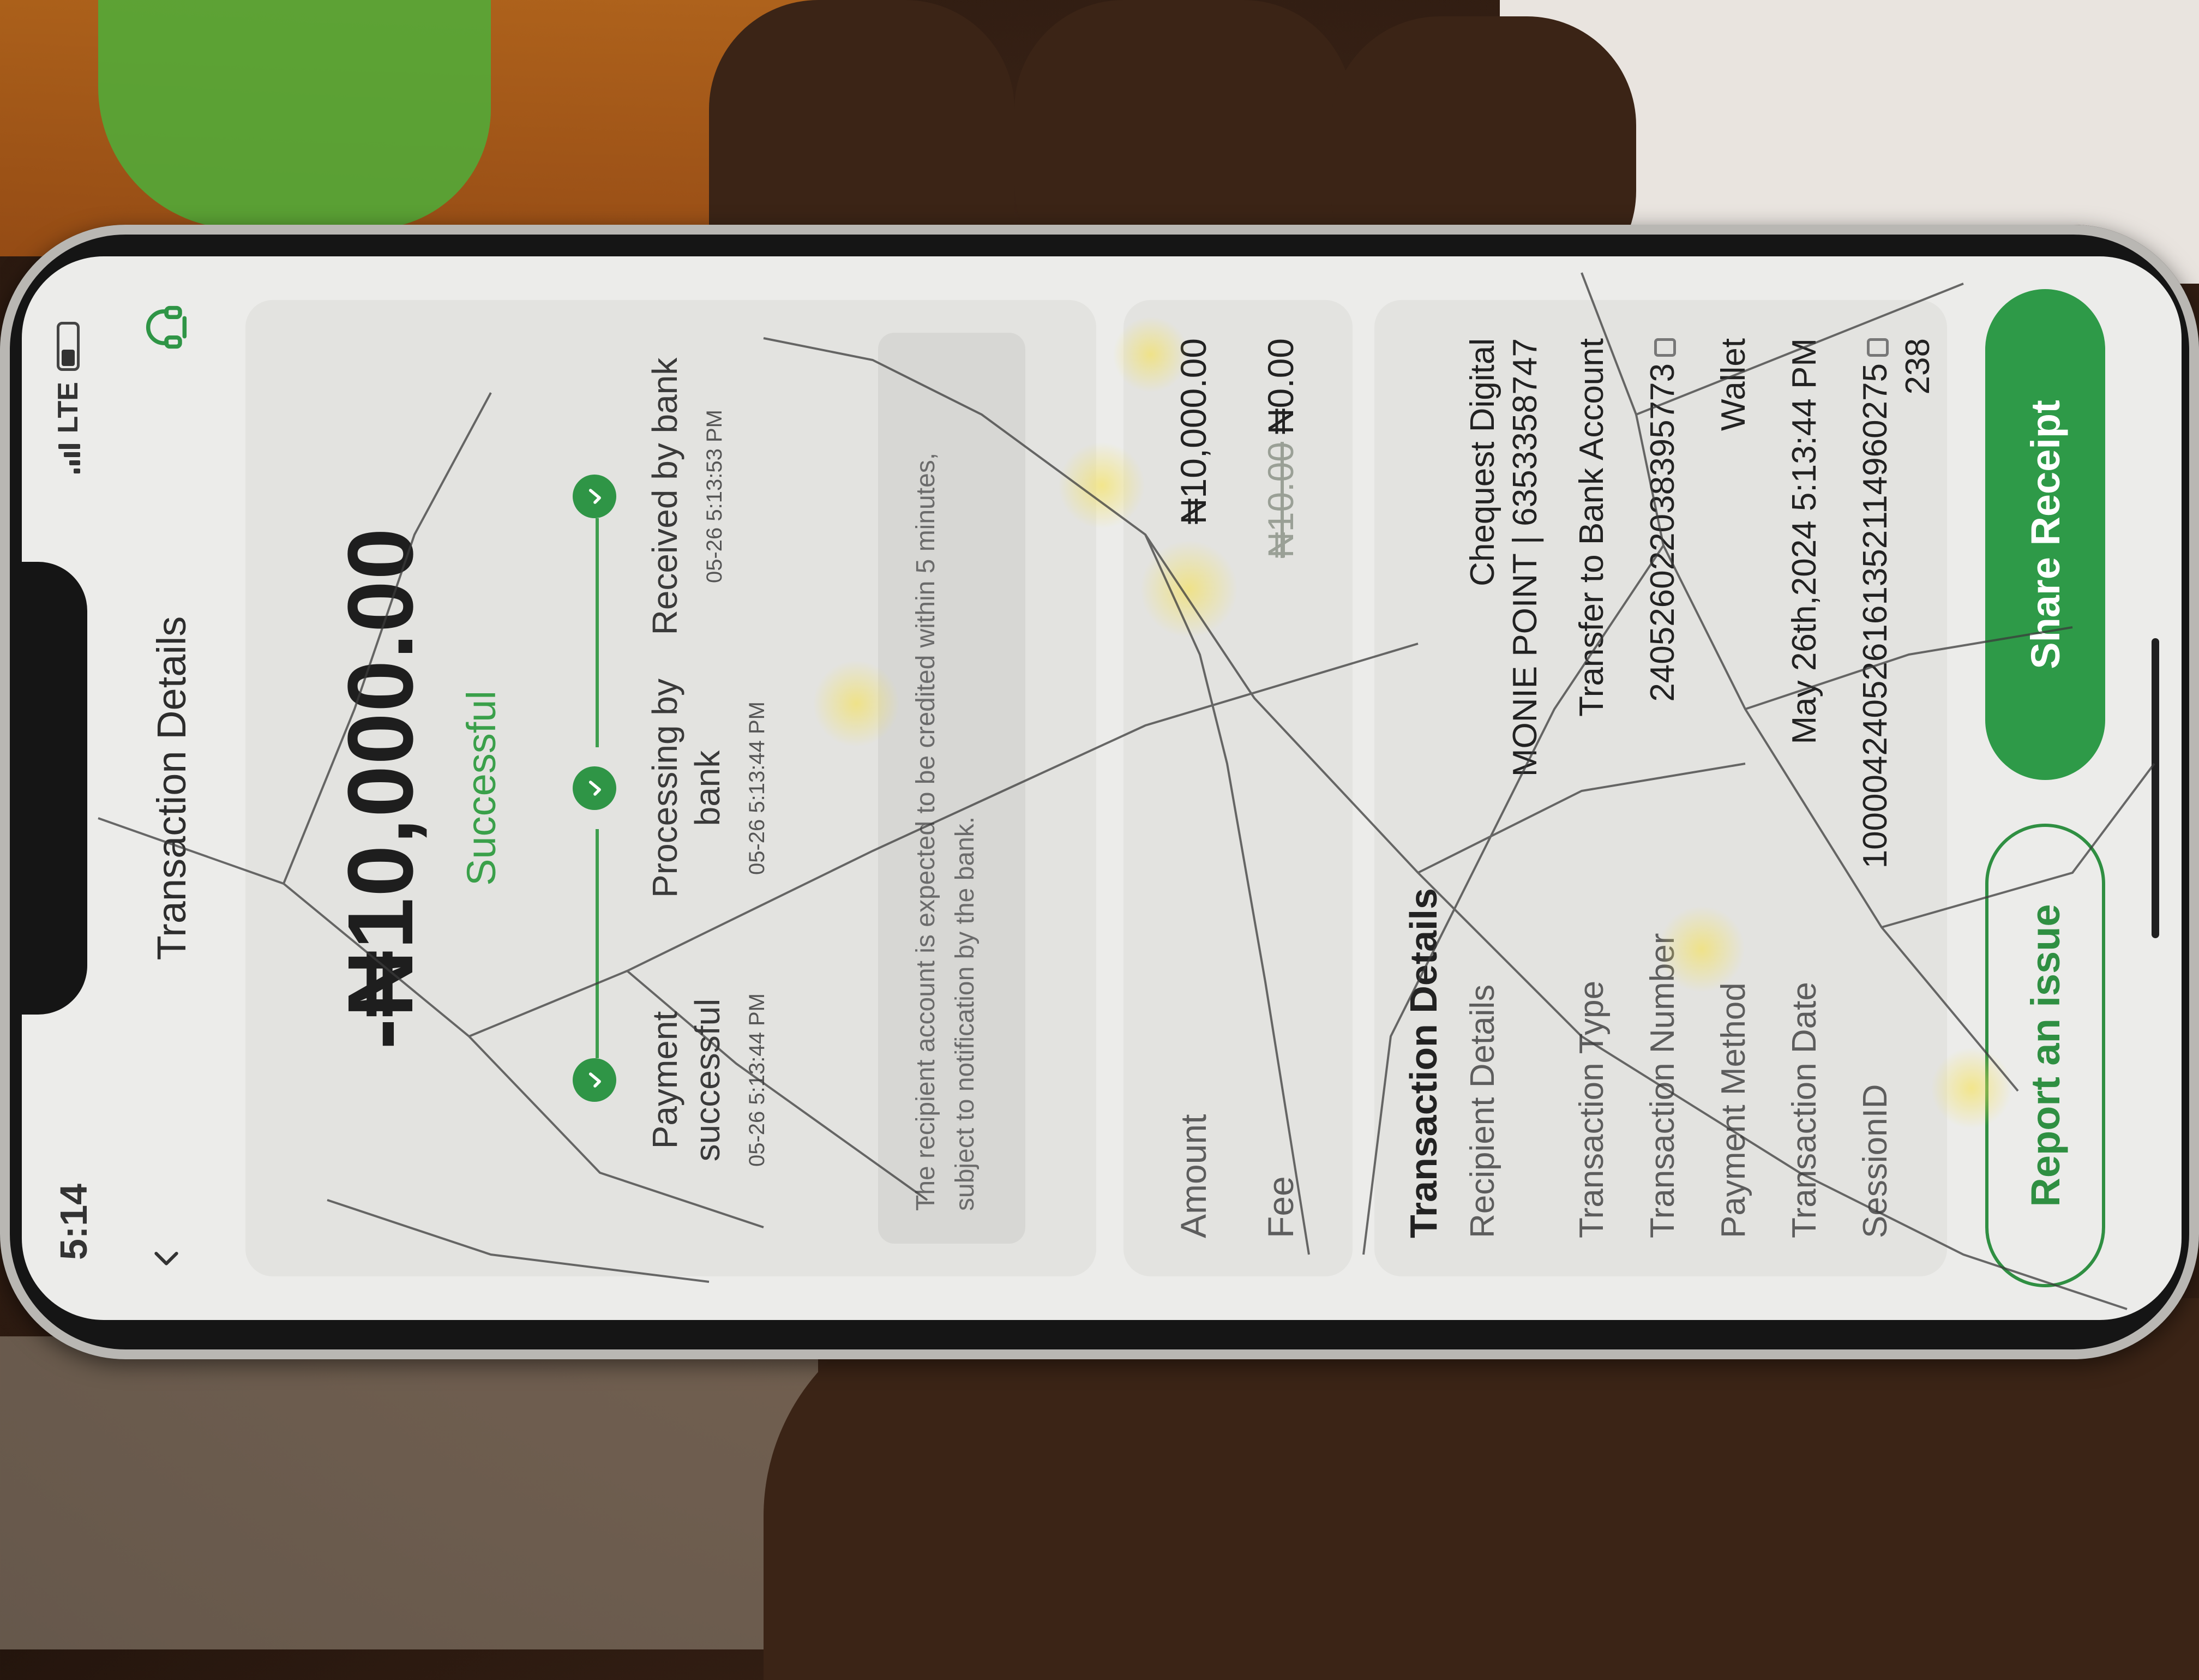 This screenshot has width=2199, height=1680. I want to click on date-value: May 26th,2024 5:13:44 PM, so click(1804, 541).